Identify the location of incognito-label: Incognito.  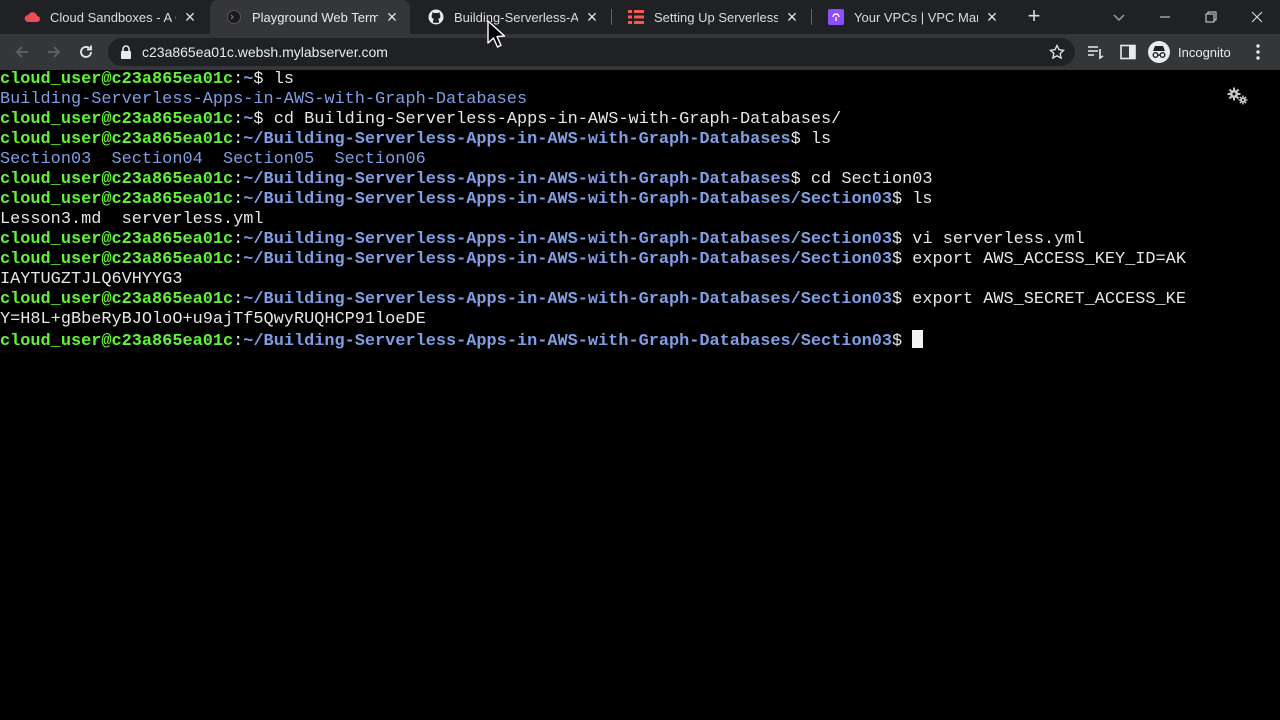
(1204, 52).